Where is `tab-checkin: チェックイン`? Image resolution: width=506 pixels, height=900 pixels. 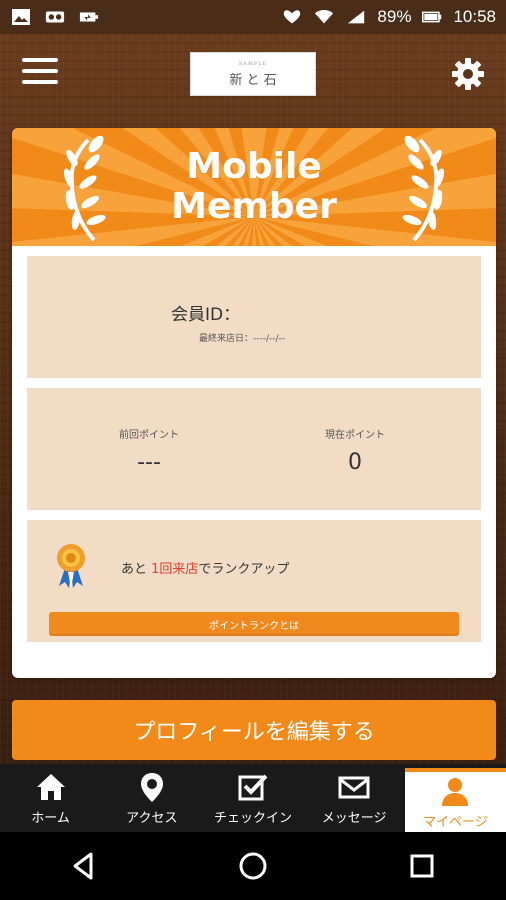 tab-checkin: チェックイン is located at coordinates (252, 798).